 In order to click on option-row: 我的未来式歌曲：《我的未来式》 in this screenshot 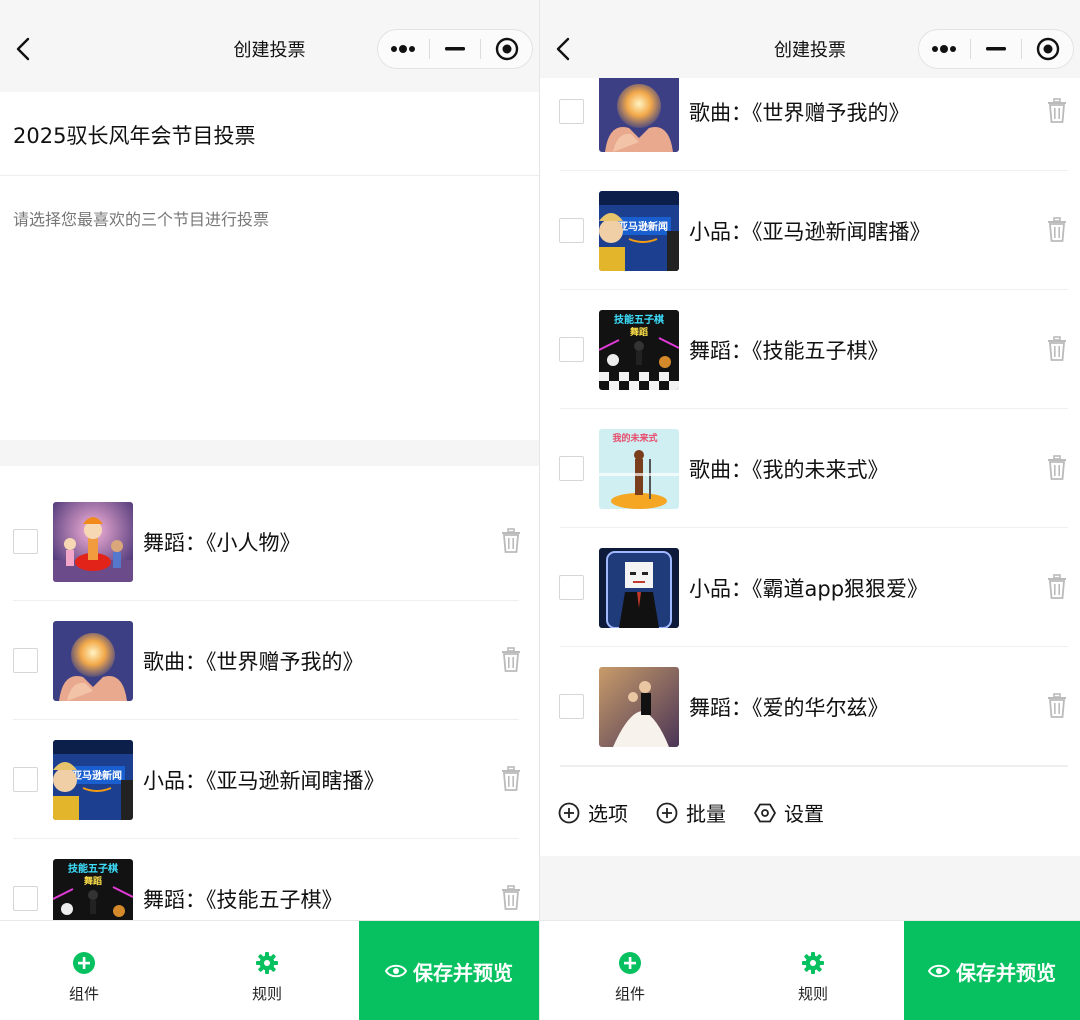, I will do `click(810, 469)`.